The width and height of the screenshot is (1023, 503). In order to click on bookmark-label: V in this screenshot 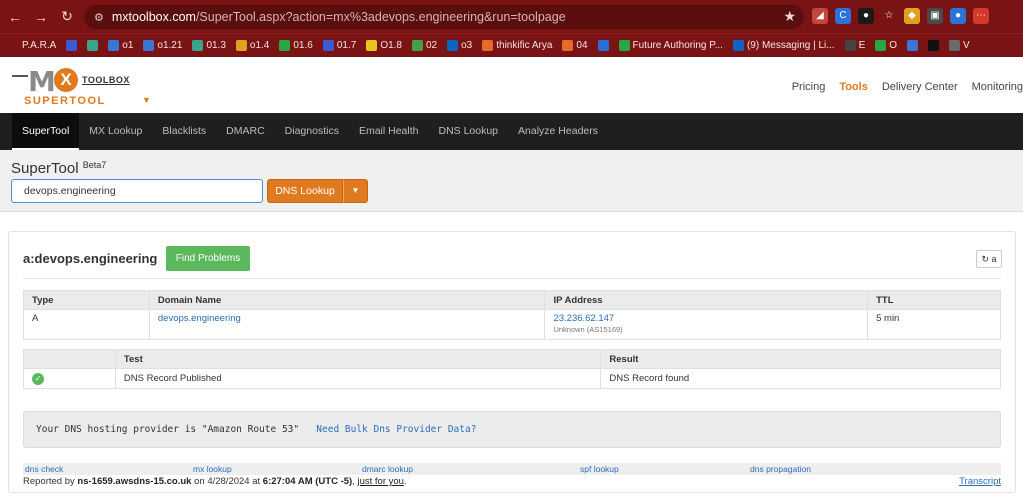, I will do `click(966, 45)`.